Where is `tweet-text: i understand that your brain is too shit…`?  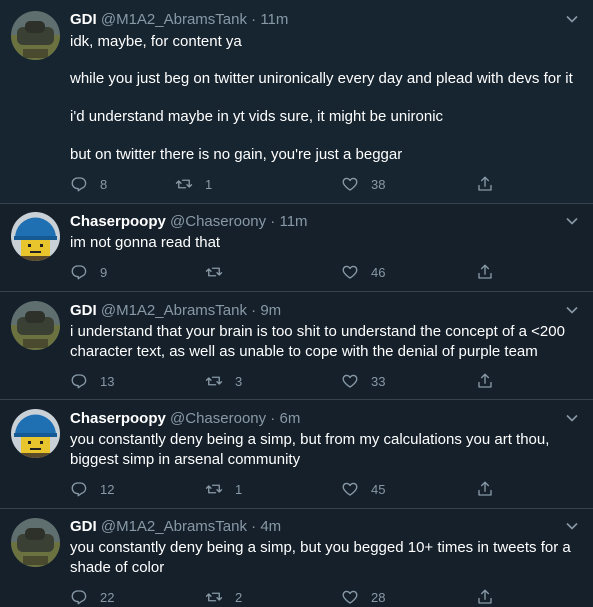
tweet-text: i understand that your brain is too shit… is located at coordinates (325, 342).